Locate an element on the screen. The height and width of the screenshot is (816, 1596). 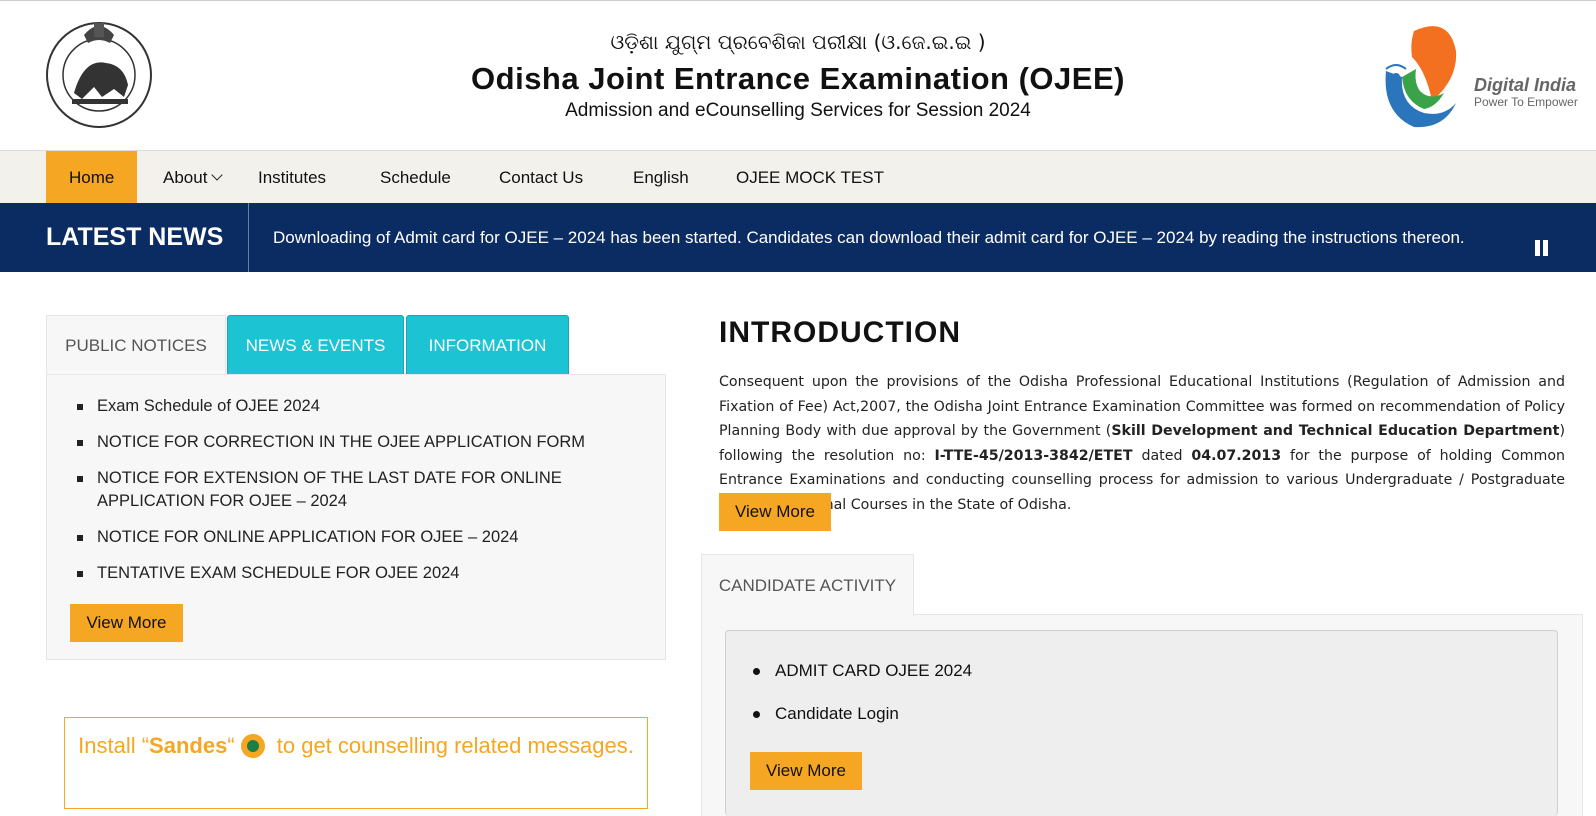
chevron-down-icon is located at coordinates (217, 175).